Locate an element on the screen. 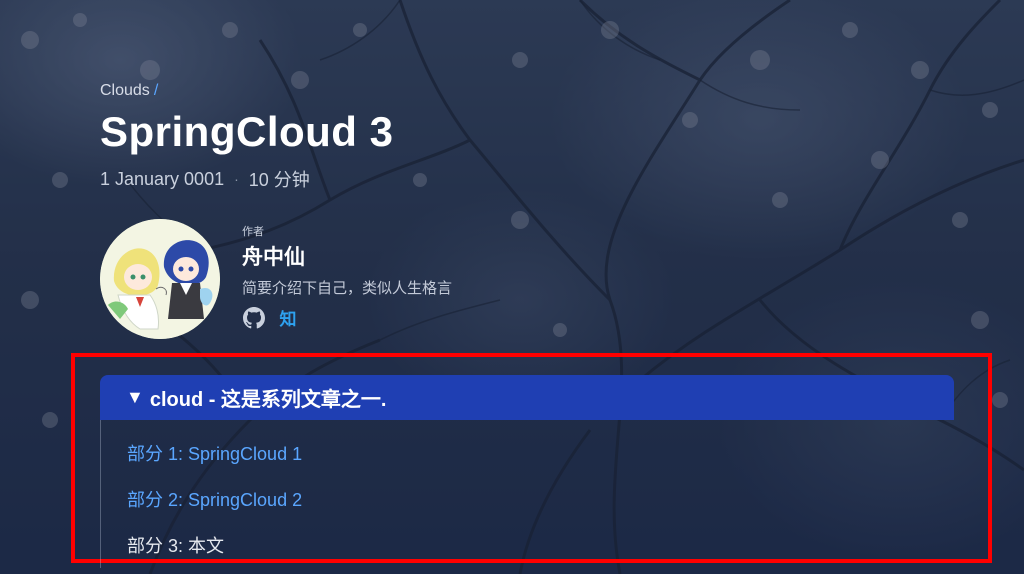 The image size is (1024, 574). series-link-part-1: 部分 1: SpringCloud 1 is located at coordinates (214, 453).